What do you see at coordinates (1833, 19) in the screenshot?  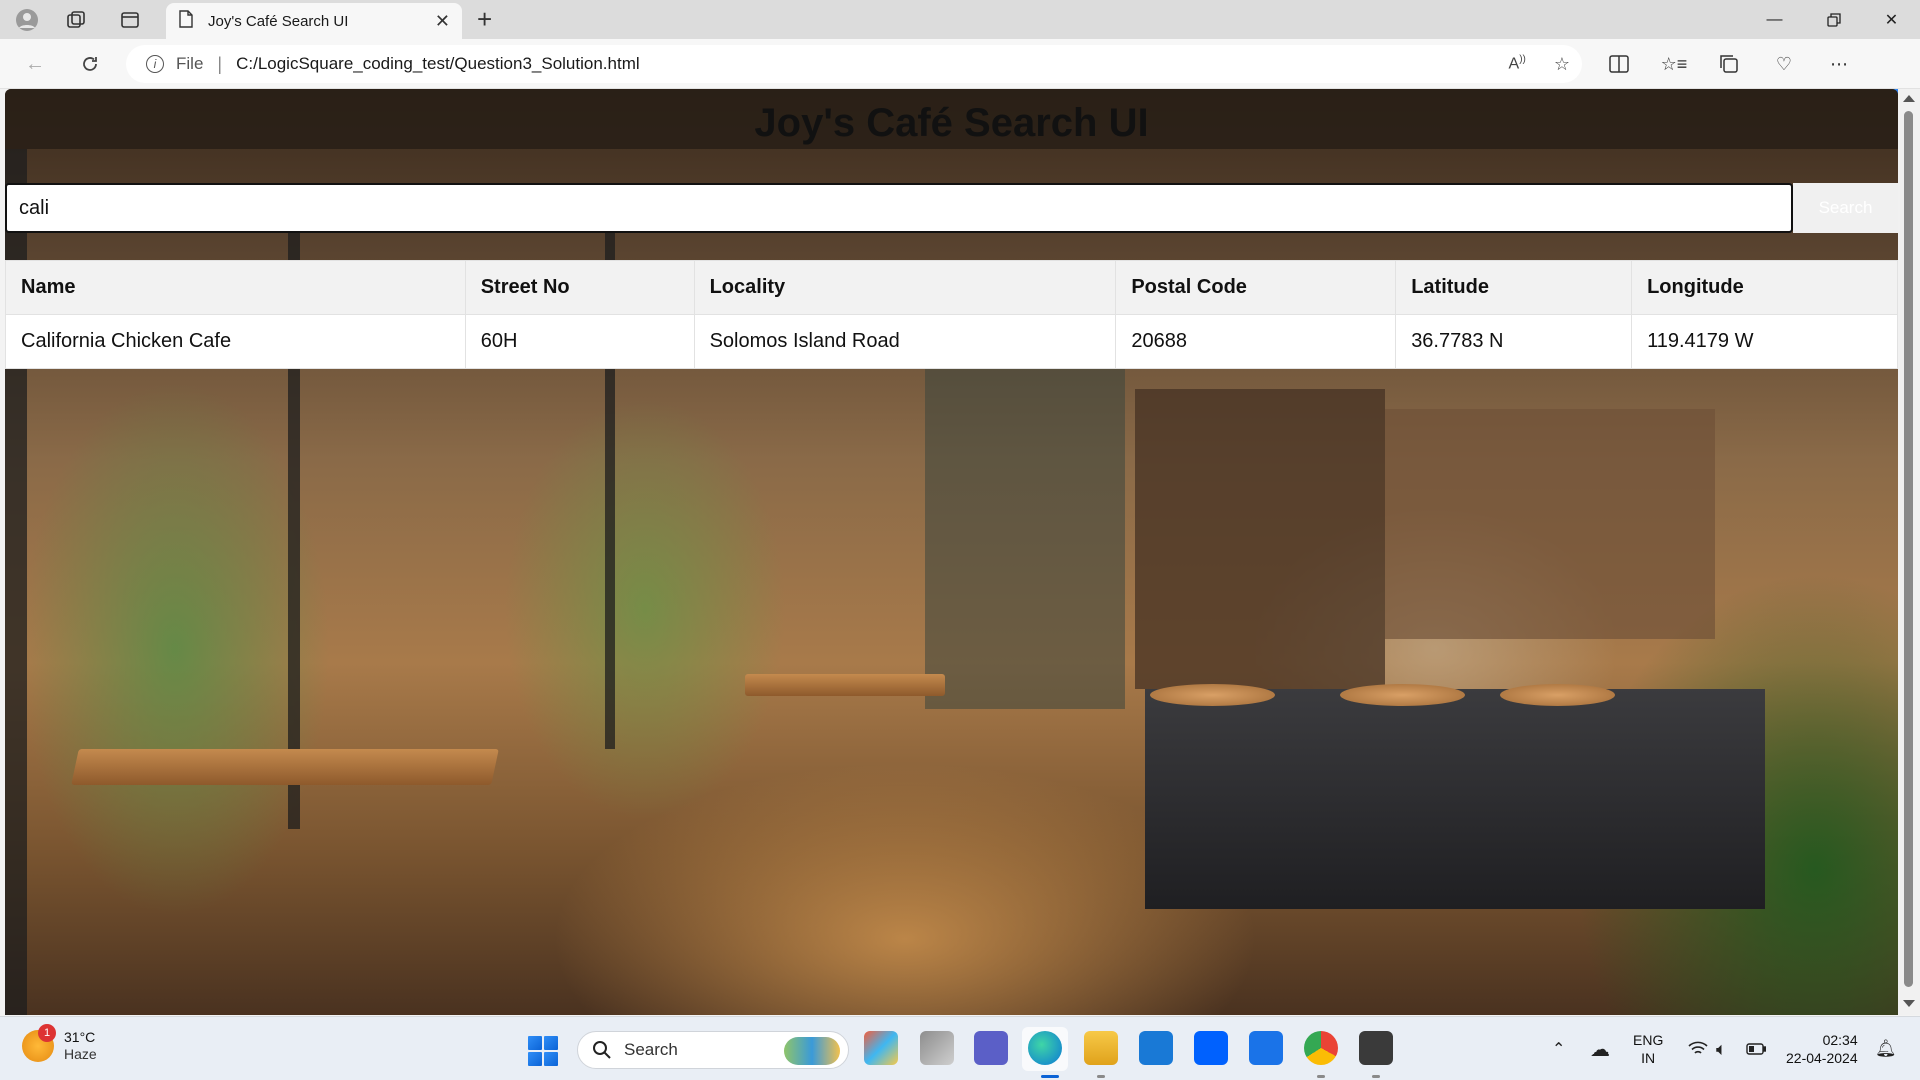 I see `restore-icon` at bounding box center [1833, 19].